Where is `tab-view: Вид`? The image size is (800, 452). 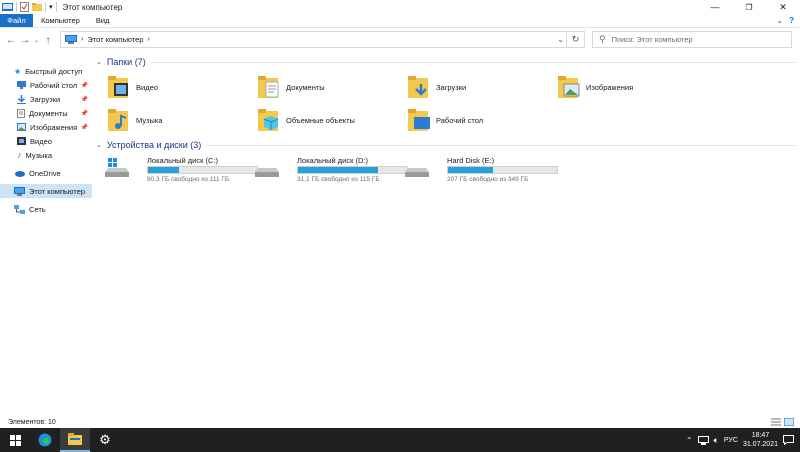 tab-view: Вид is located at coordinates (103, 20).